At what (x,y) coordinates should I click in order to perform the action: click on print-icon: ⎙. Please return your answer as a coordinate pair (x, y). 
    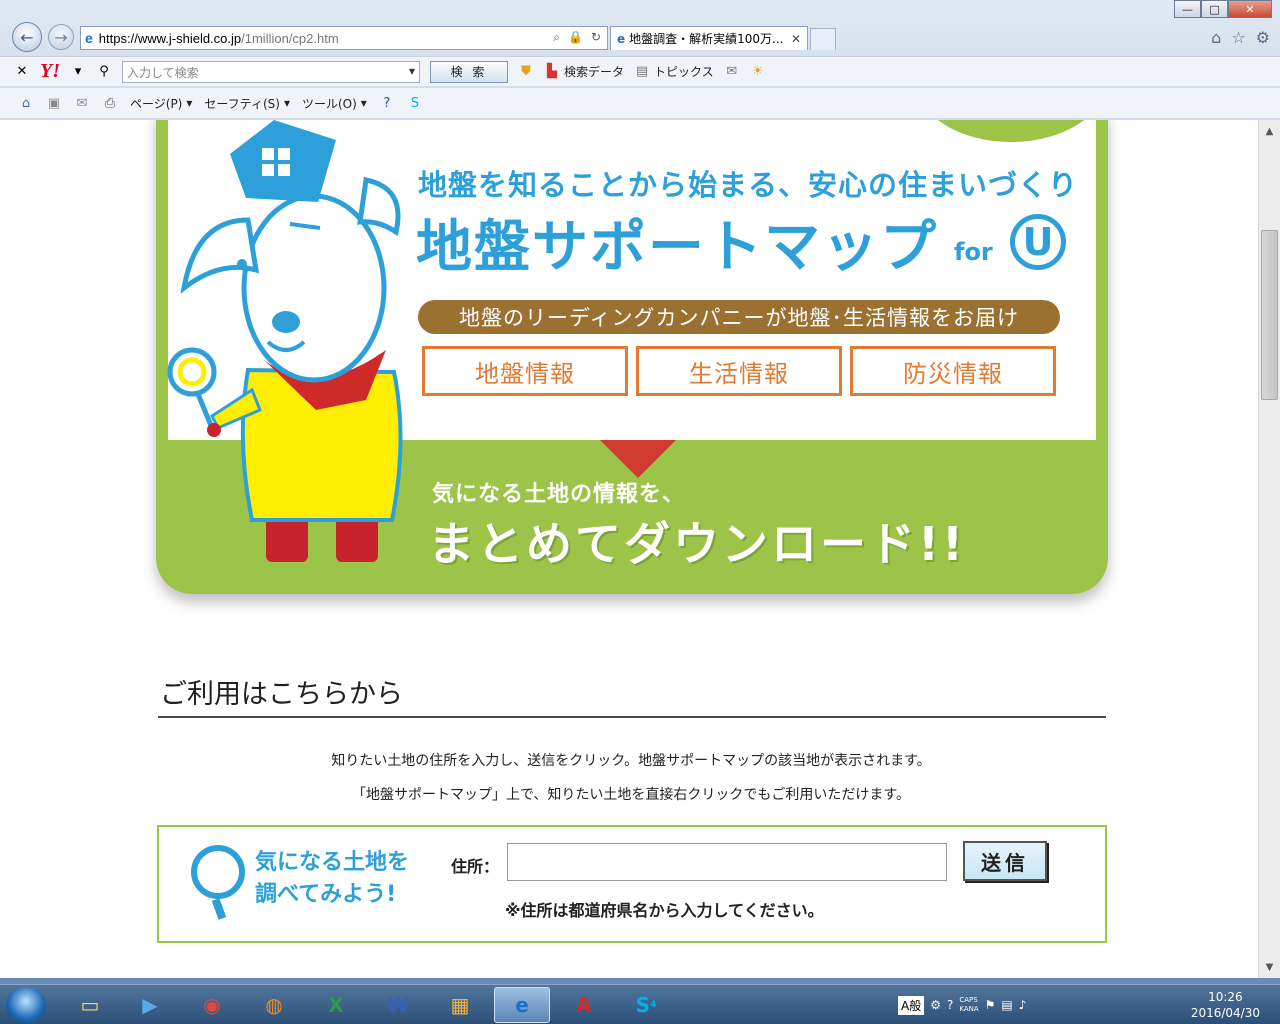
    Looking at the image, I should click on (110, 103).